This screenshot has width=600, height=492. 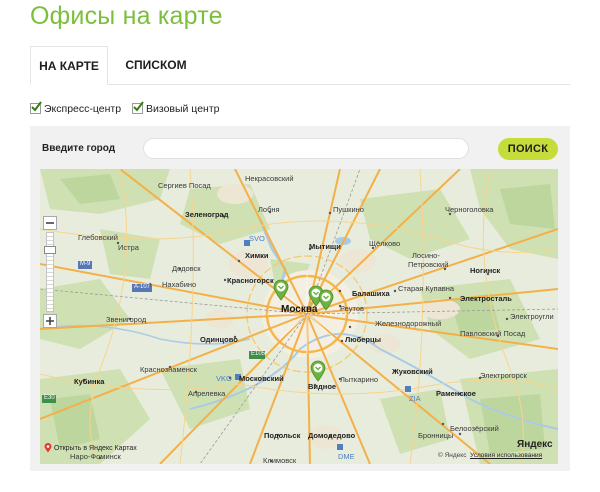 What do you see at coordinates (126, 16) in the screenshot?
I see `page-title: Офисы на карте` at bounding box center [126, 16].